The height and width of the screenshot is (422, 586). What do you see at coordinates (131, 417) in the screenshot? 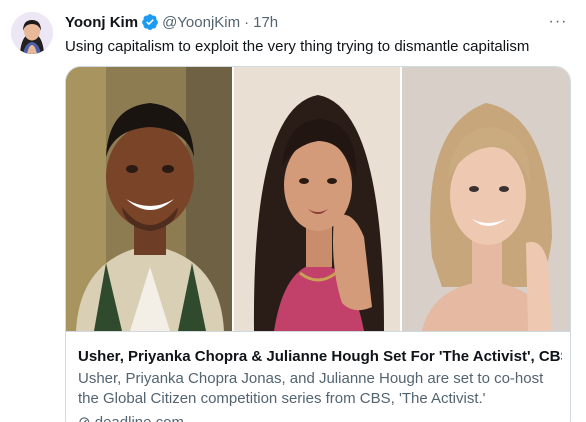
I see `card-domain: ⊘ deadline.com` at bounding box center [131, 417].